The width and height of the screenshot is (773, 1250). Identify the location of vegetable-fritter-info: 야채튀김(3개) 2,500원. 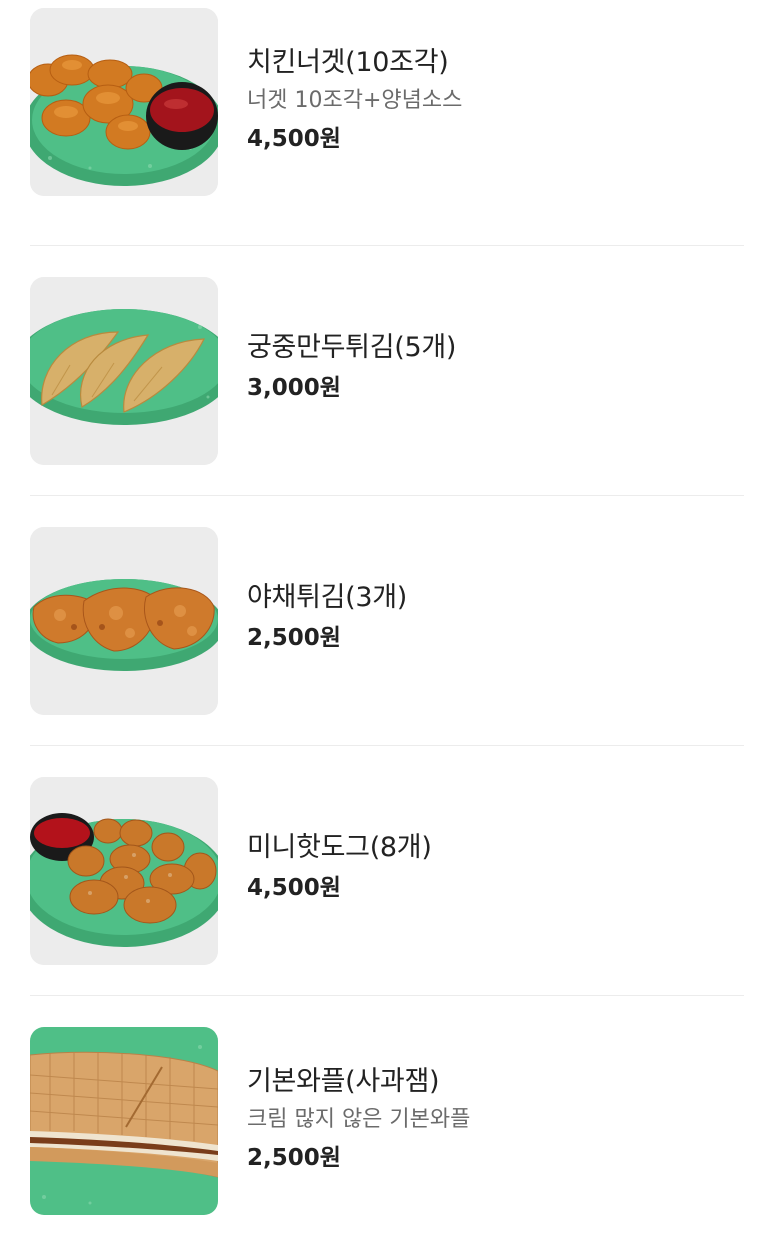
(327, 617).